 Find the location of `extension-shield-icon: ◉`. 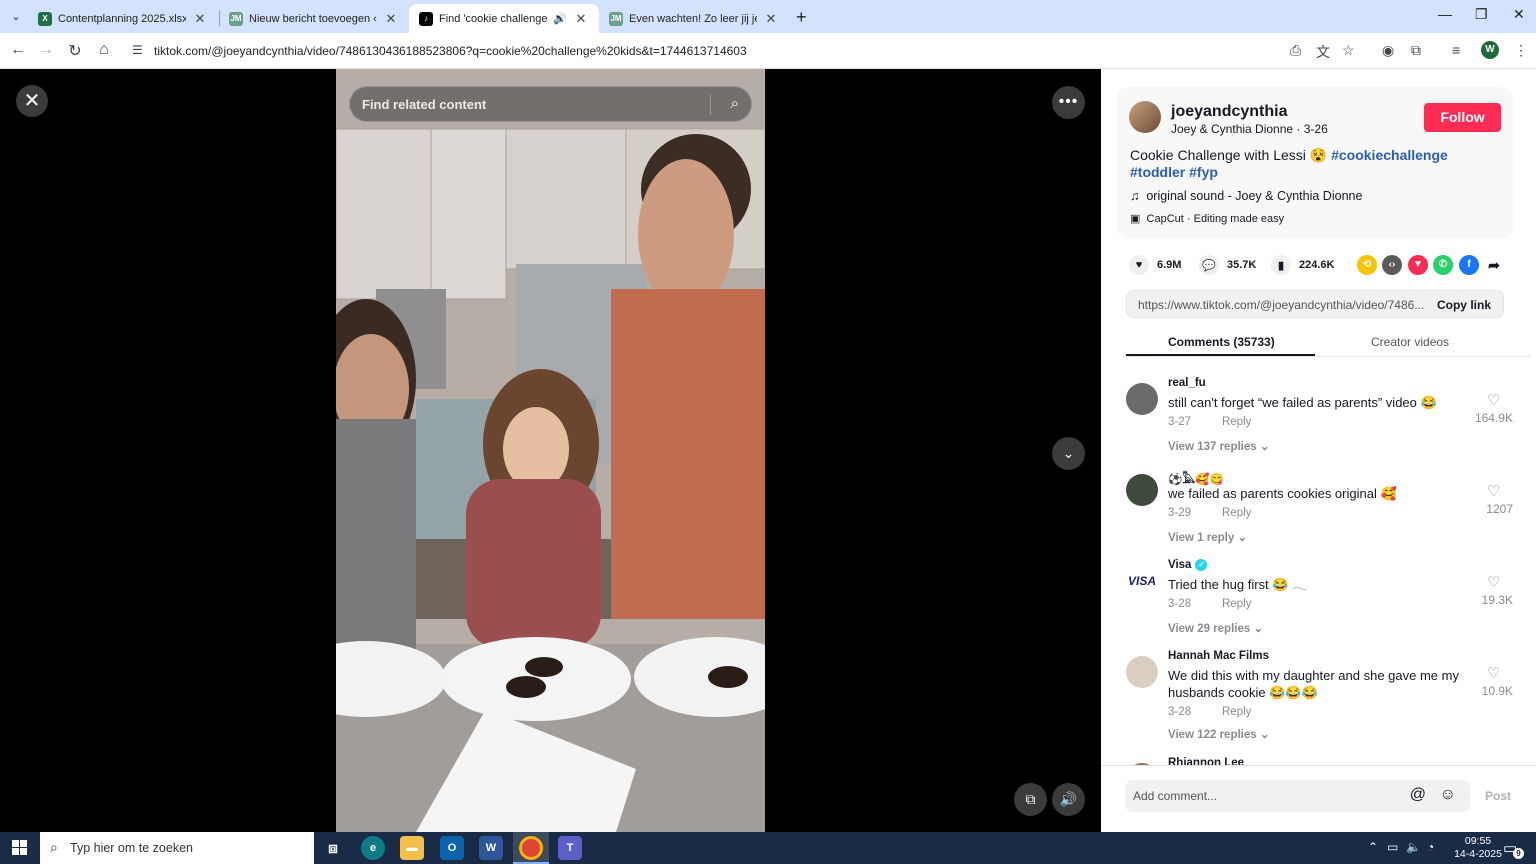

extension-shield-icon: ◉ is located at coordinates (1388, 50).